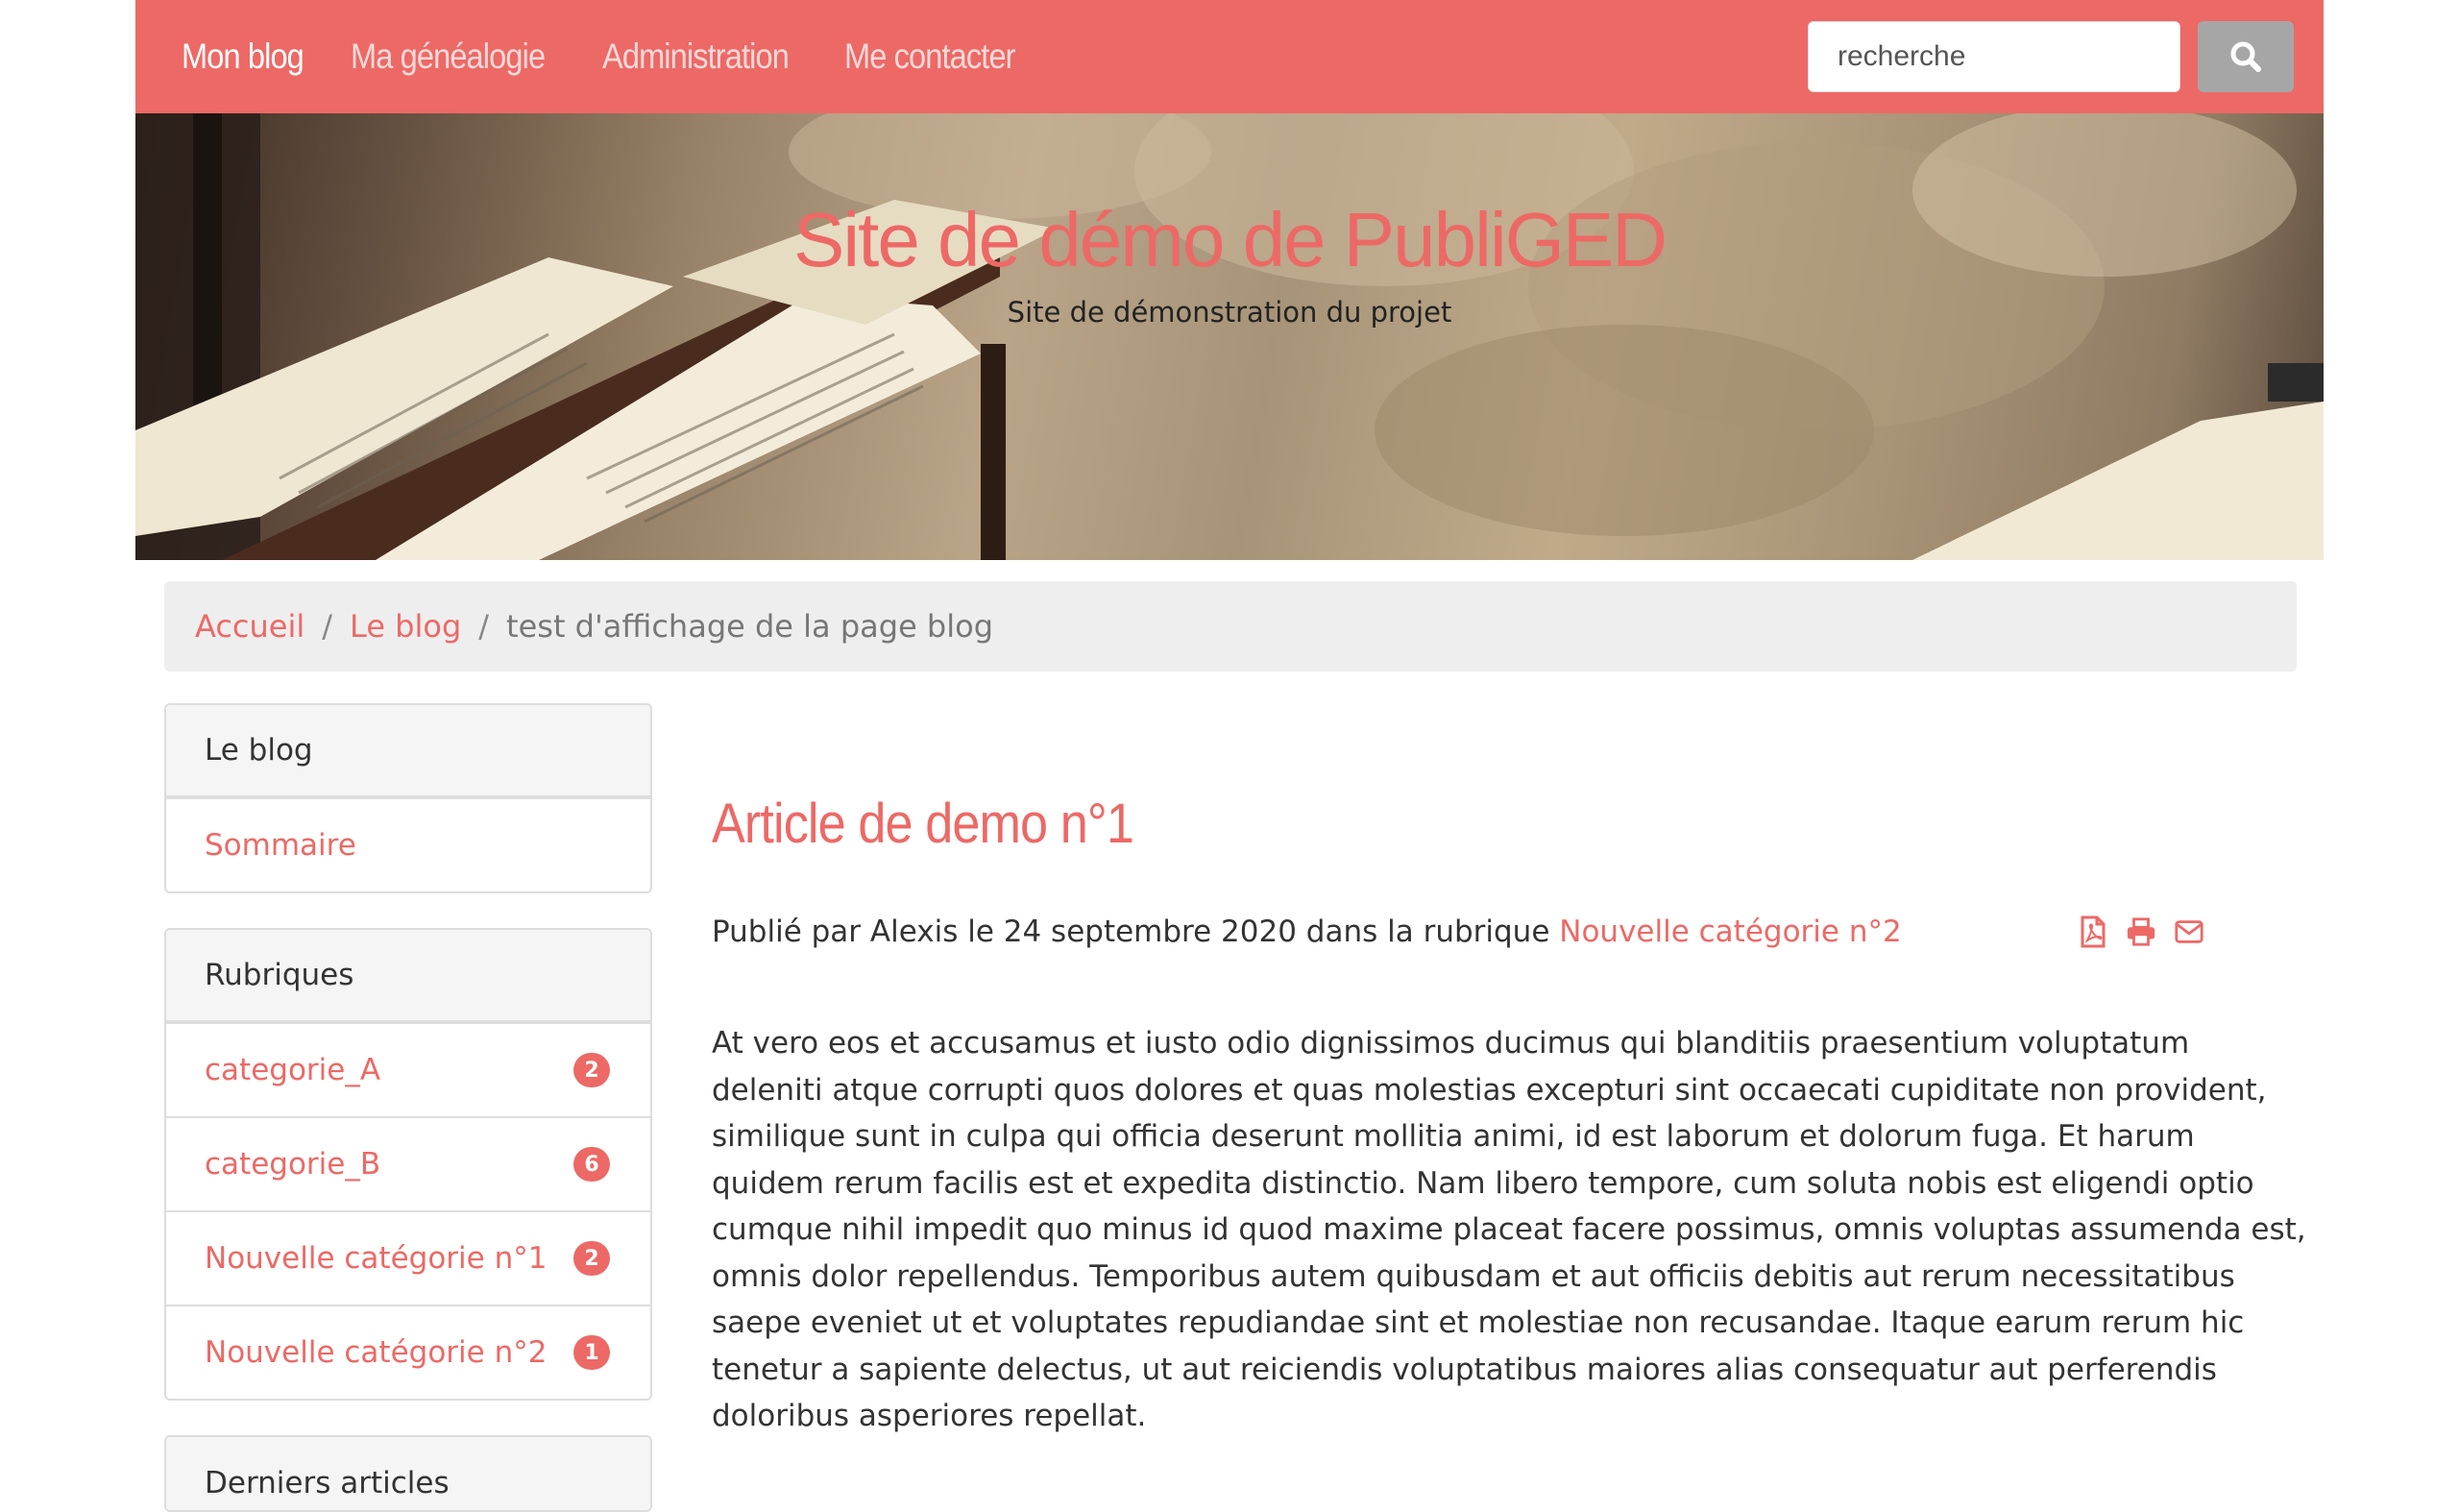  I want to click on category-label: categorie_B, so click(293, 1164).